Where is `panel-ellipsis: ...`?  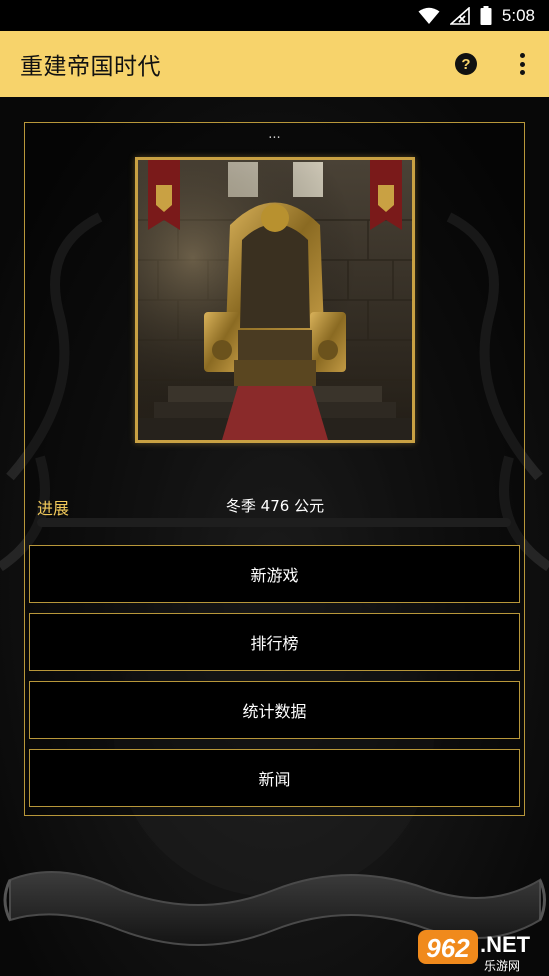 panel-ellipsis: ... is located at coordinates (274, 134).